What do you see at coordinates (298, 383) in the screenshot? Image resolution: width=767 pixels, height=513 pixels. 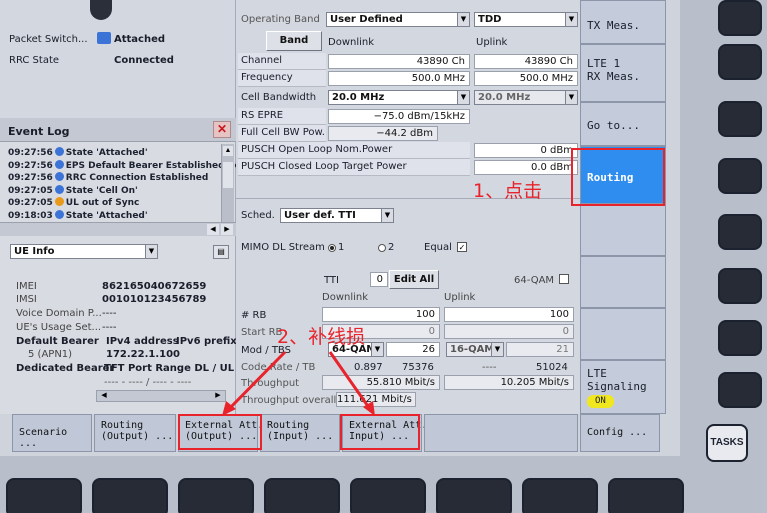 I see `annotation-arrows` at bounding box center [298, 383].